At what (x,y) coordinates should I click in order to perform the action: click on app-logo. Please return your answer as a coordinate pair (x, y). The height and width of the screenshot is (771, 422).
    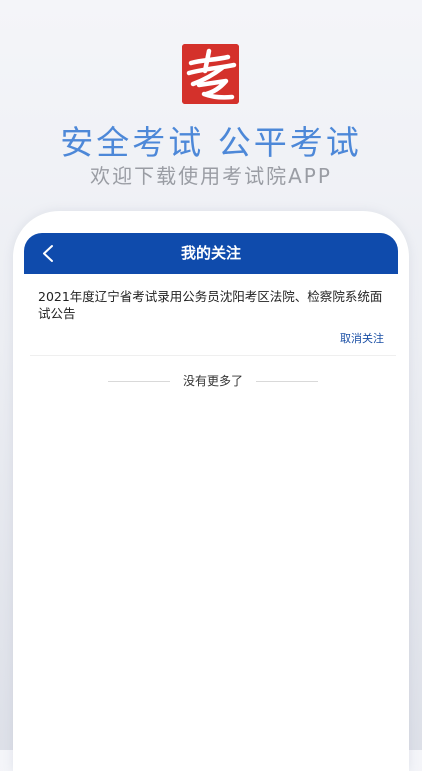
    Looking at the image, I should click on (210, 74).